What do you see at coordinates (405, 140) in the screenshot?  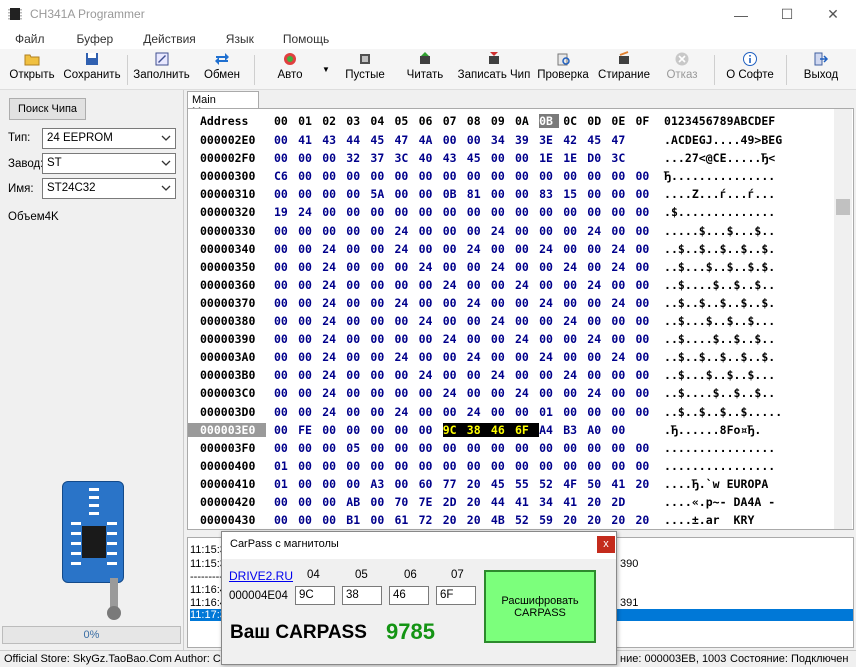 I see `hex-byte: 47` at bounding box center [405, 140].